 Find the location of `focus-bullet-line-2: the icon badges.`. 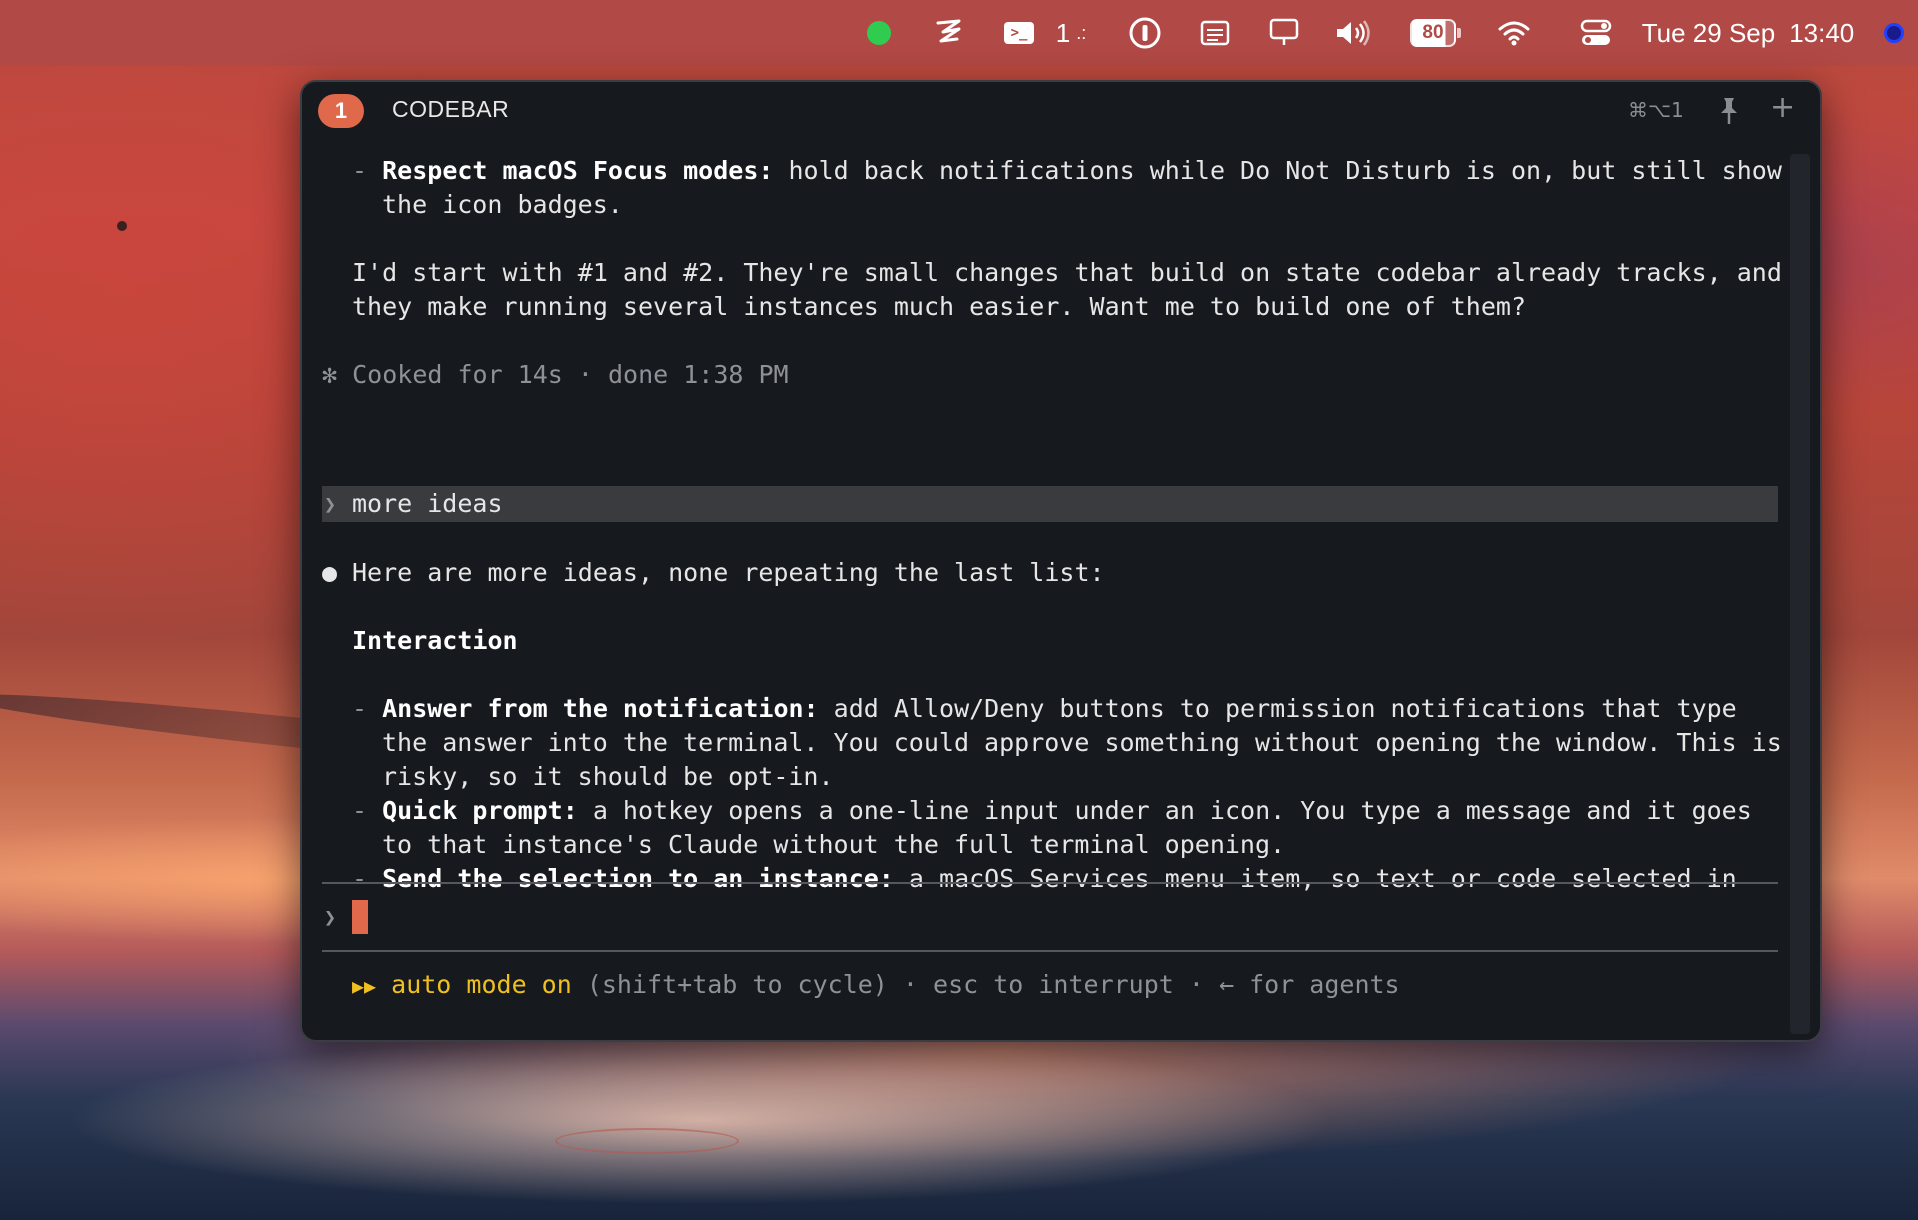

focus-bullet-line-2: the icon badges. is located at coordinates (502, 204).